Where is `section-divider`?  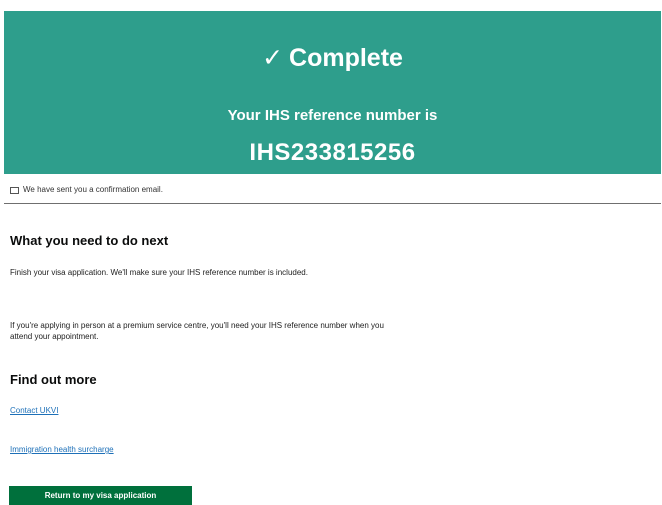
section-divider is located at coordinates (332, 203).